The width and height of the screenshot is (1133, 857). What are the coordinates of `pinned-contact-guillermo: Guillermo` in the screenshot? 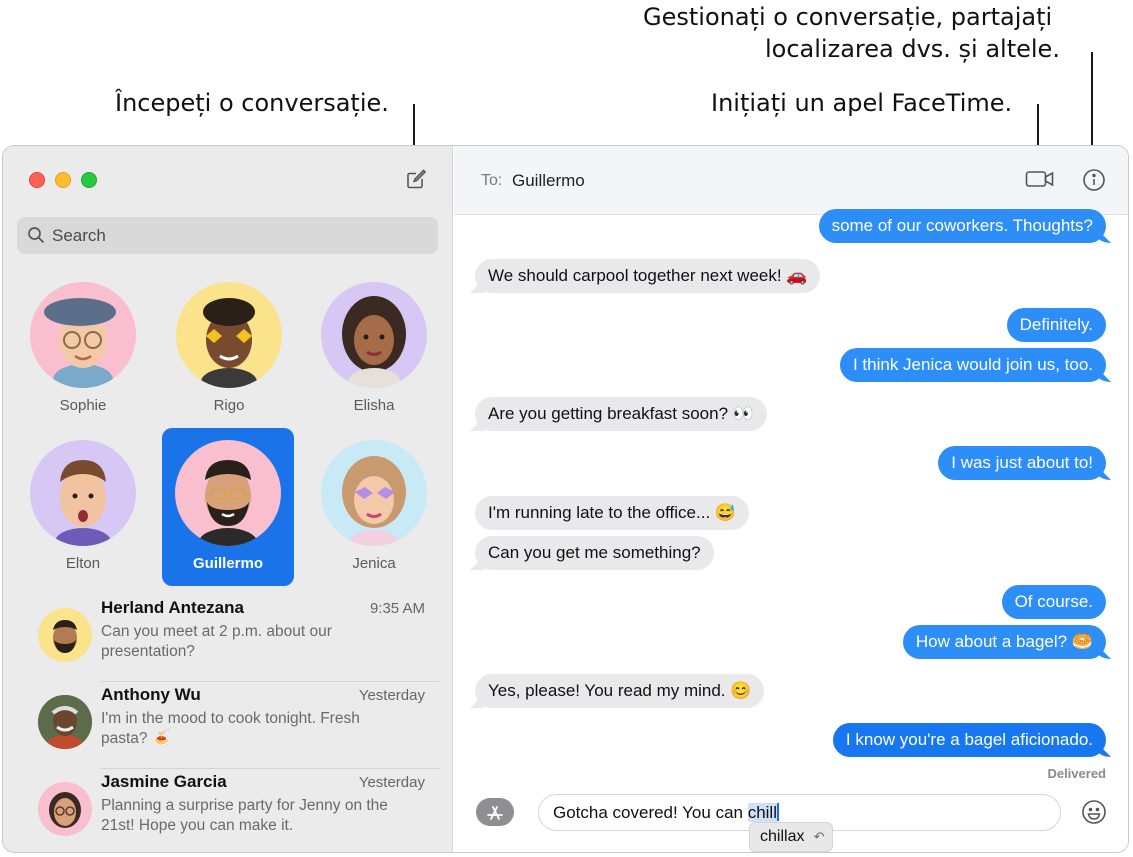 It's located at (228, 507).